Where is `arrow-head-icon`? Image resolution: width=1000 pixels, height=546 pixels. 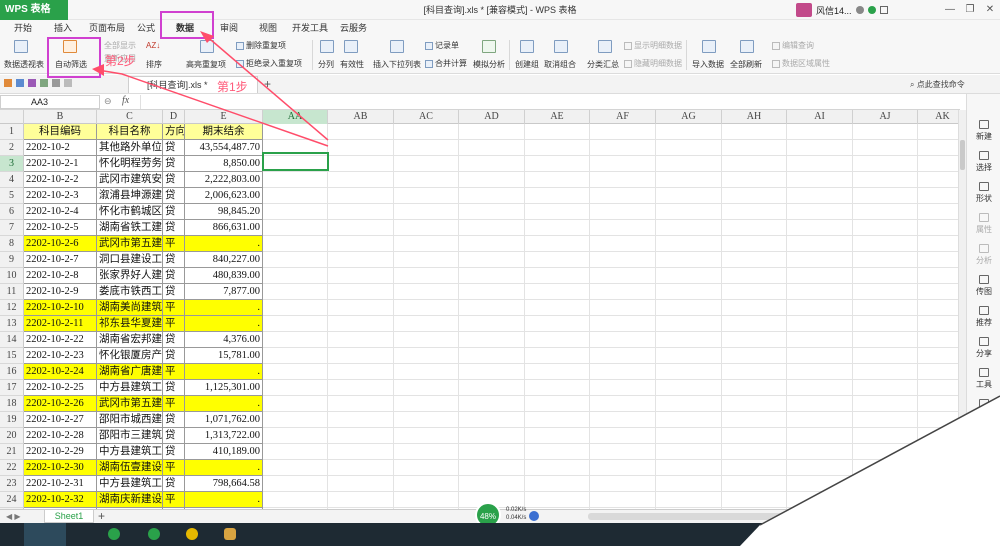 arrow-head-icon is located at coordinates (98, 70).